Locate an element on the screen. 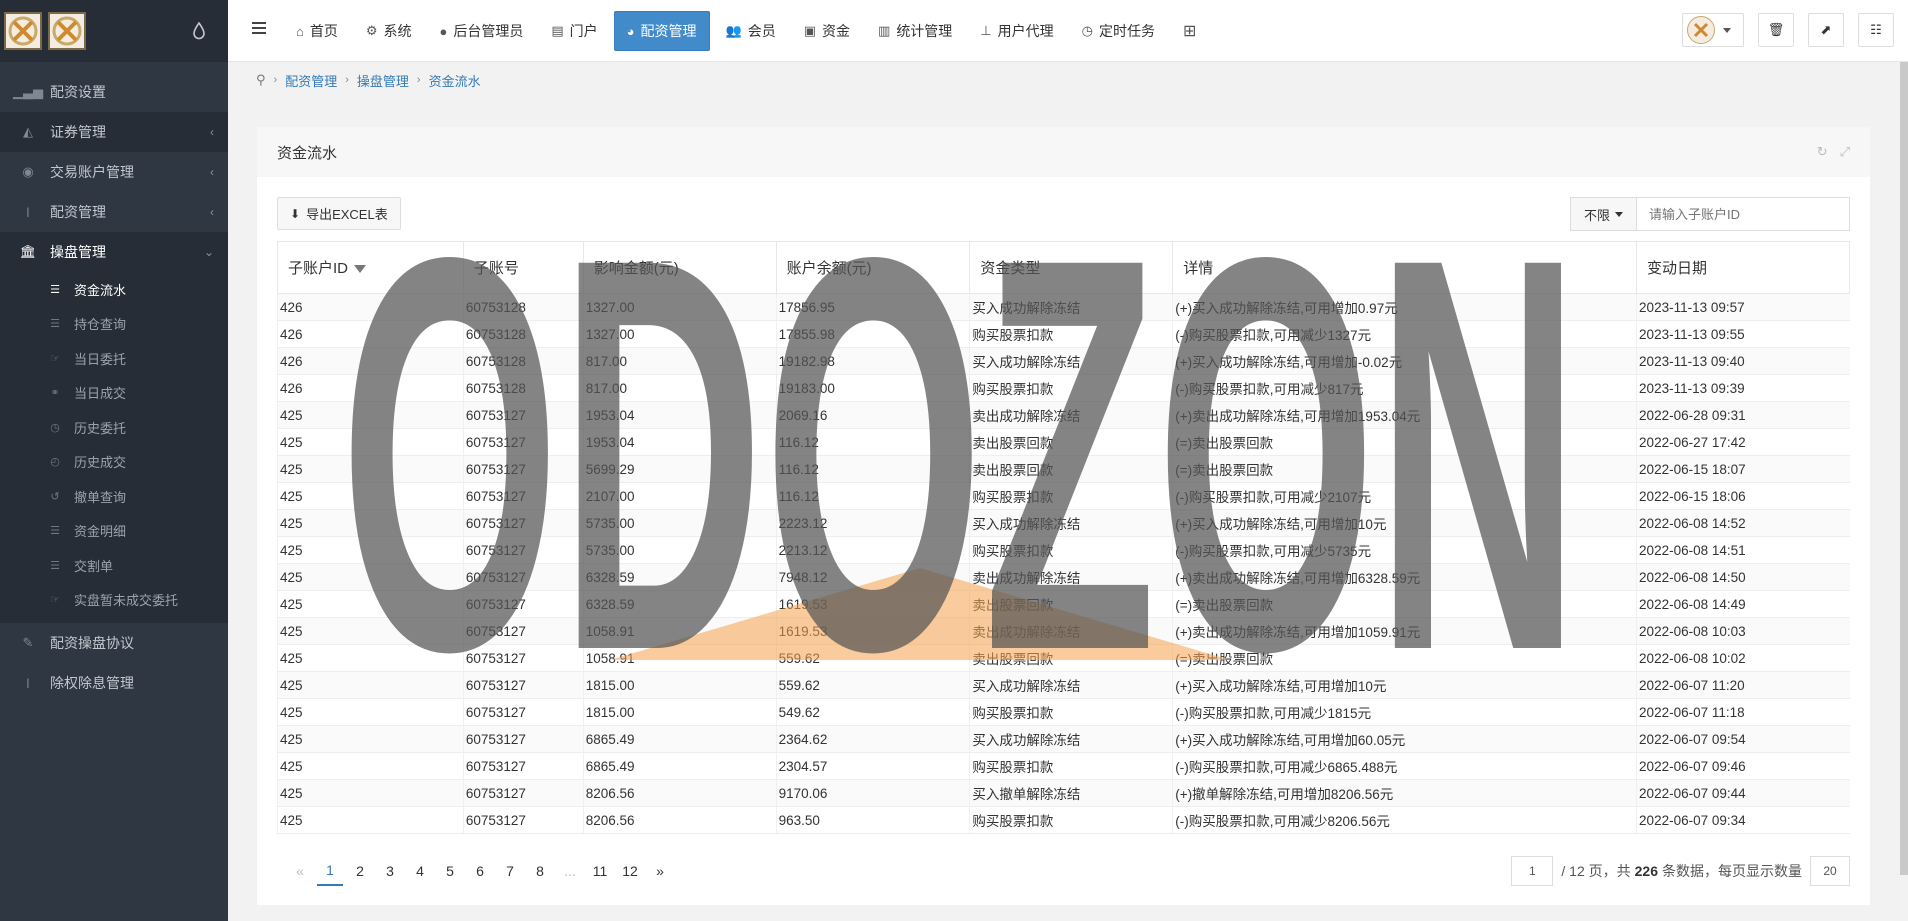 Image resolution: width=1908 pixels, height=921 pixels. sidebar-subitem-positions: ☰ 持仓查询 is located at coordinates (114, 324).